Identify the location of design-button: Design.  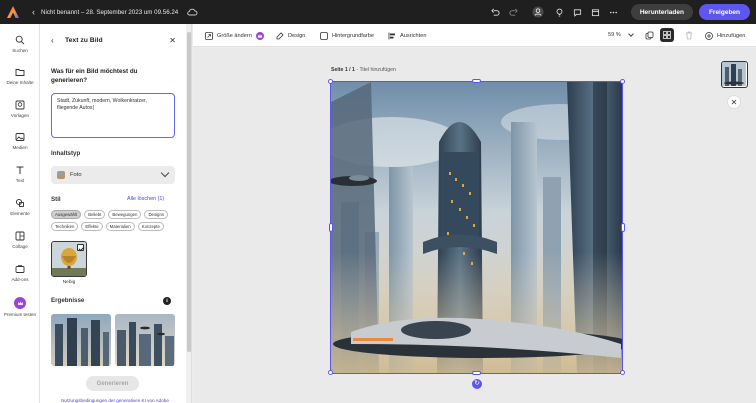
(290, 35).